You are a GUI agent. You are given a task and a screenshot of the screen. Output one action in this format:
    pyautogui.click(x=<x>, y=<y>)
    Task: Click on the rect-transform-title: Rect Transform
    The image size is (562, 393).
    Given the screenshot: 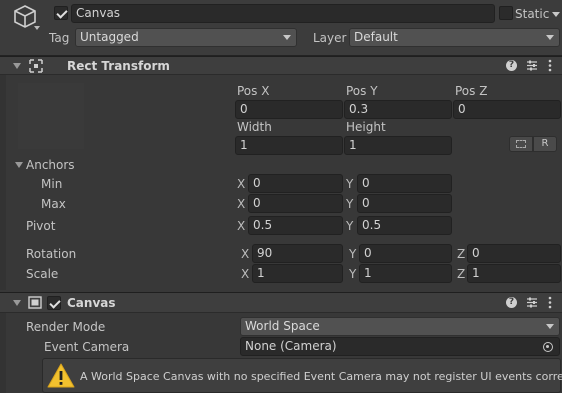 What is the action you would take?
    pyautogui.click(x=118, y=66)
    